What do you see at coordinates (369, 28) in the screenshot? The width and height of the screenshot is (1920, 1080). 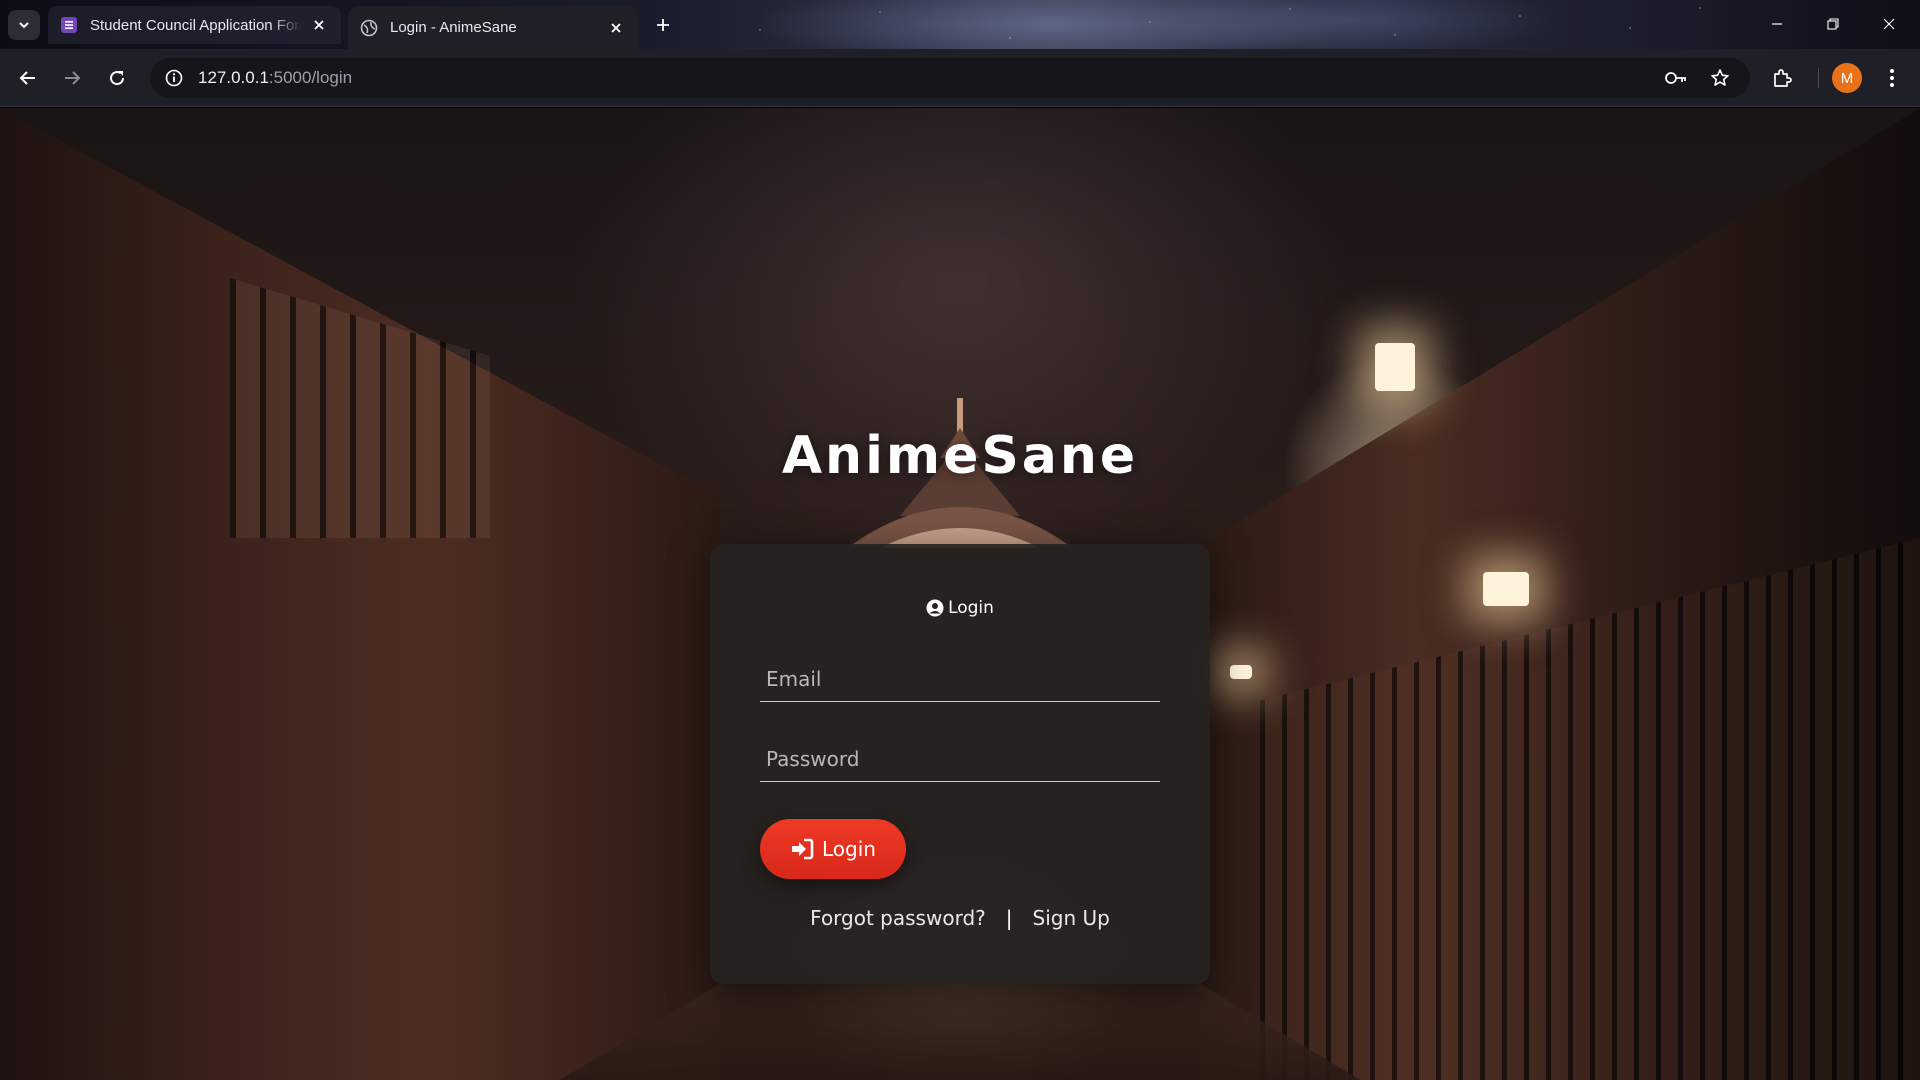 I see `globe-icon` at bounding box center [369, 28].